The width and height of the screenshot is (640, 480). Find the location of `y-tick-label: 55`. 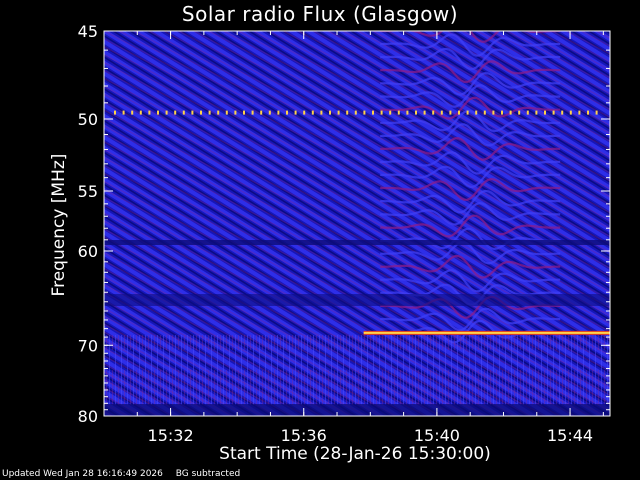

y-tick-label: 55 is located at coordinates (88, 191).